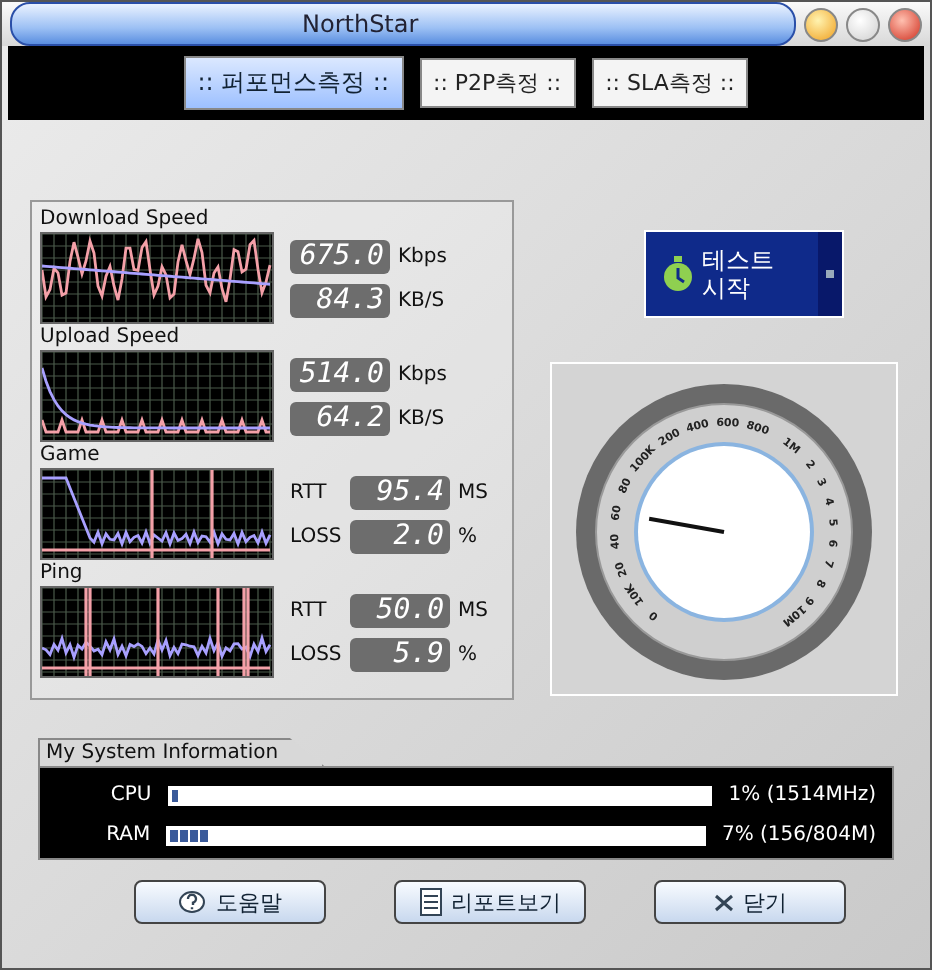 The height and width of the screenshot is (970, 932). What do you see at coordinates (686, 525) in the screenshot?
I see `needle` at bounding box center [686, 525].